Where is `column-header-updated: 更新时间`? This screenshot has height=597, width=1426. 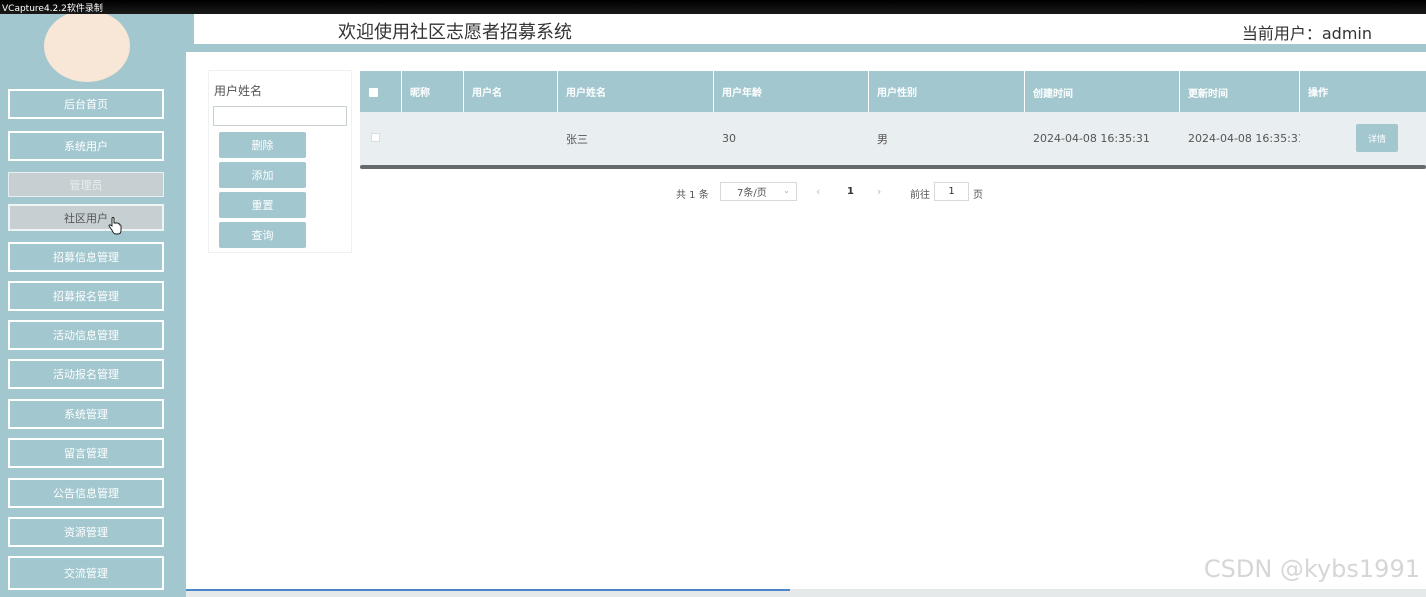
column-header-updated: 更新时间 is located at coordinates (1240, 91).